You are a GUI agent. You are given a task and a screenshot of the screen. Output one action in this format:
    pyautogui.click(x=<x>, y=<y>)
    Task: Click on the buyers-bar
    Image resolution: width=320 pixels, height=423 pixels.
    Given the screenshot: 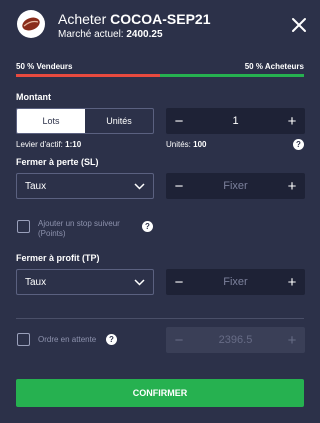 What is the action you would take?
    pyautogui.click(x=232, y=75)
    